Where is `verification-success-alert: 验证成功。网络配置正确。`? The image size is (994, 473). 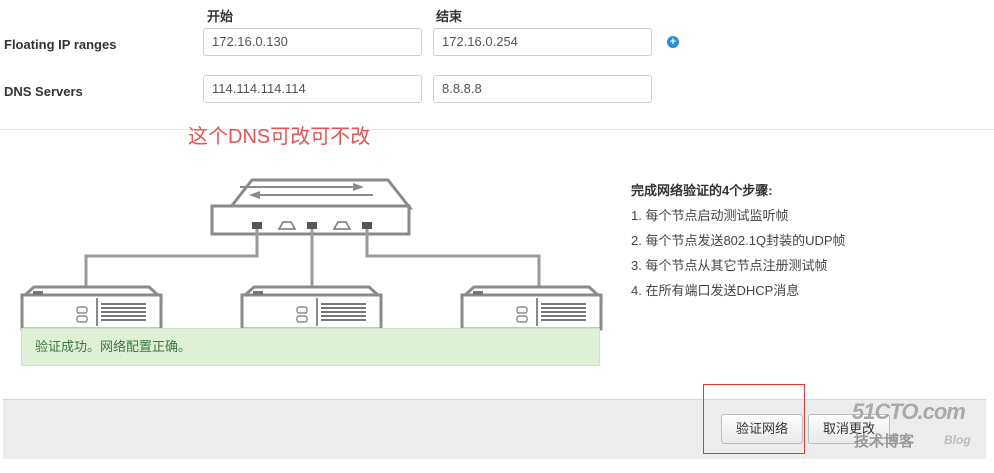 verification-success-alert: 验证成功。网络配置正确。 is located at coordinates (310, 347).